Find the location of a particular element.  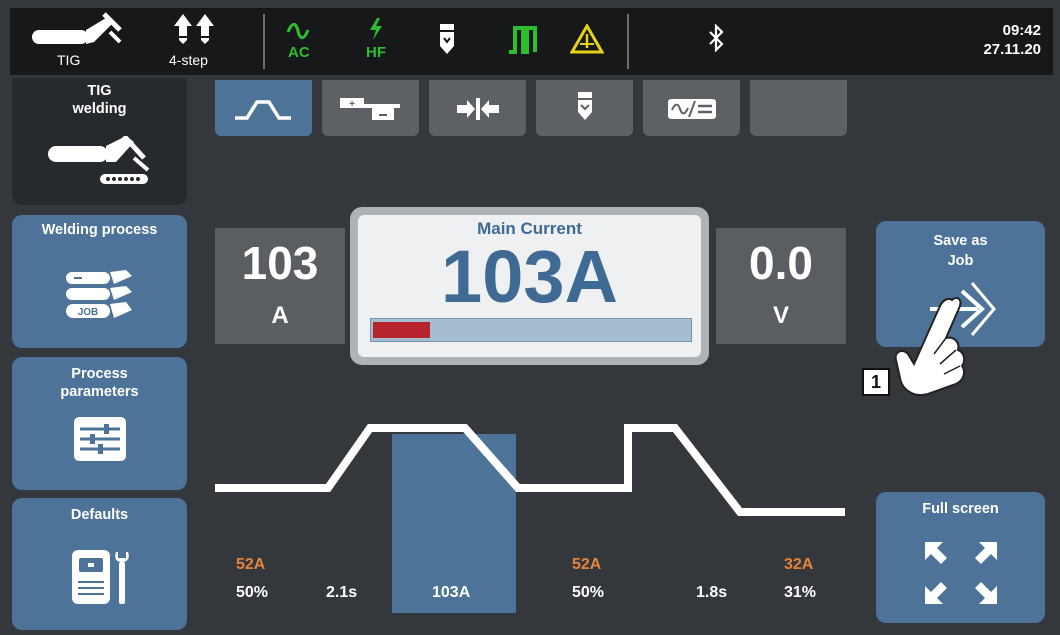

tab-ramp-profile is located at coordinates (263, 108).